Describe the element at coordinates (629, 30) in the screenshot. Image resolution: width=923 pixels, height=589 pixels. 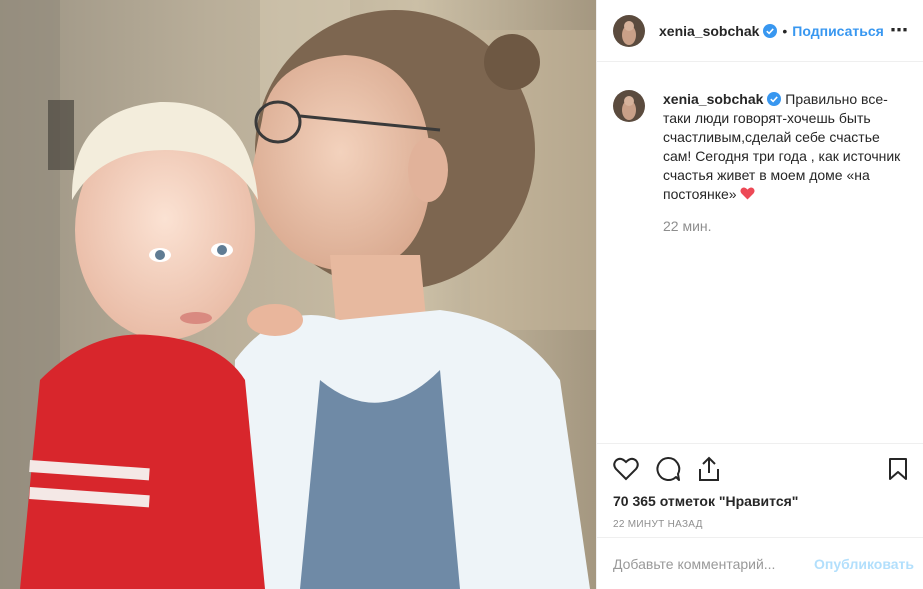
I see `avatar` at that location.